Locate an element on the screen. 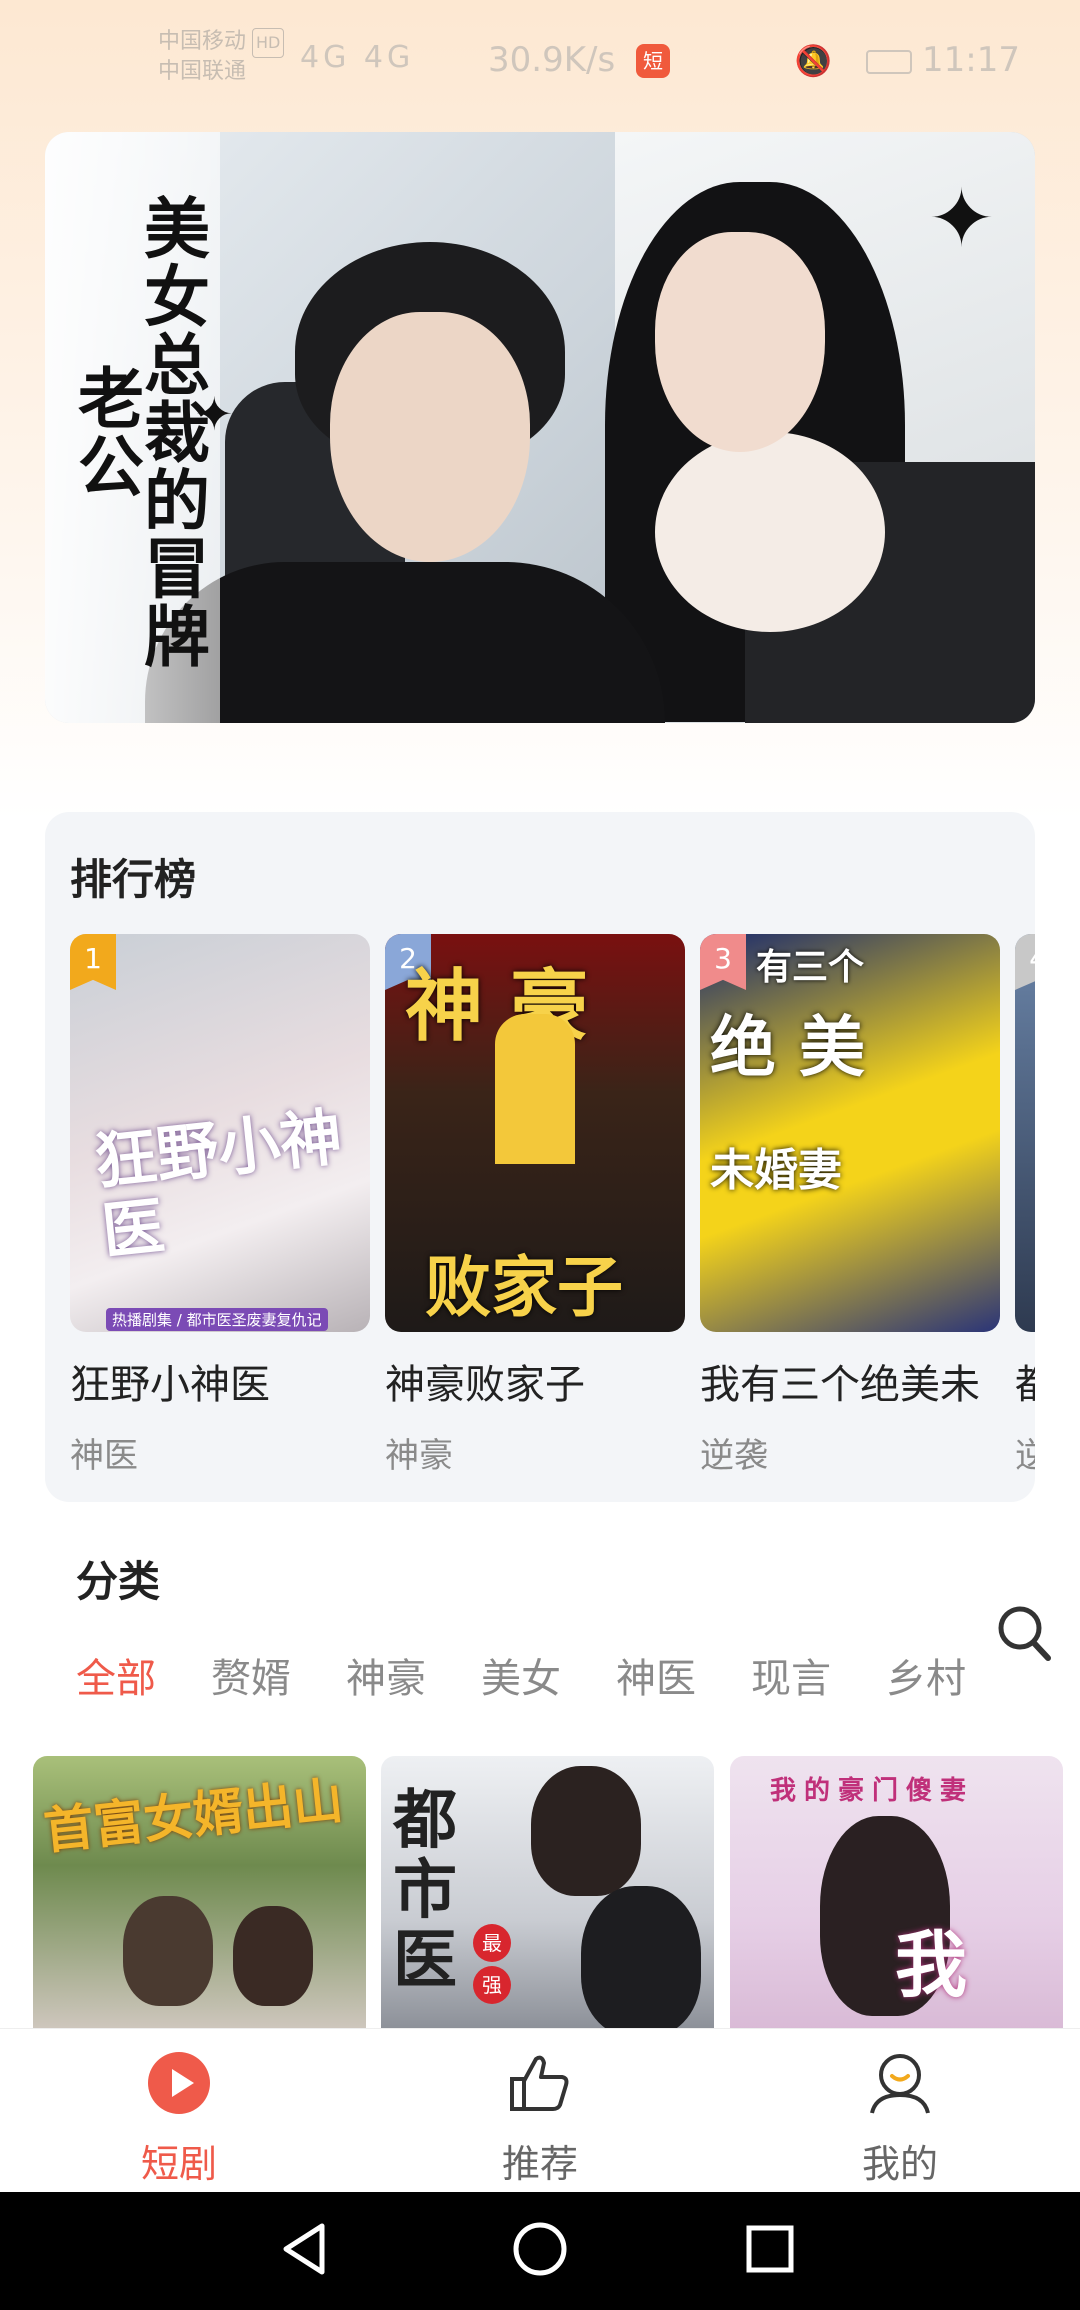 This screenshot has height=2310, width=1080. ranking-item-name: 狂野小神医 is located at coordinates (170, 1385).